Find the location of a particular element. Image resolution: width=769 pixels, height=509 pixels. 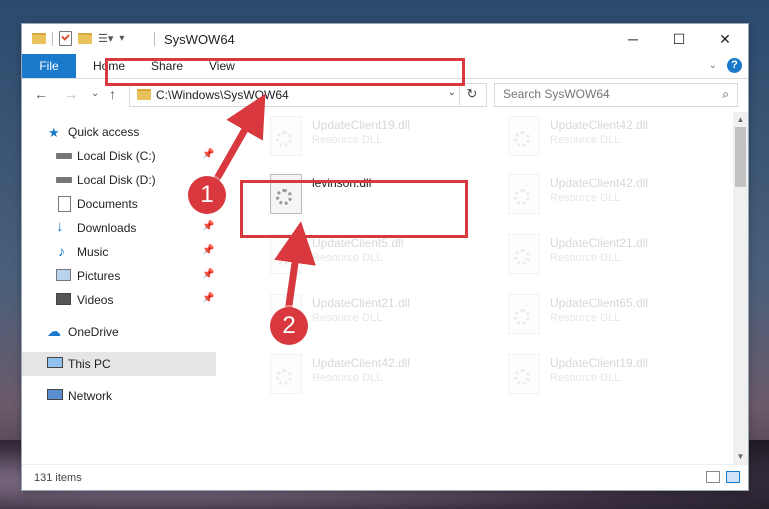

step-2-badge: 2 is located at coordinates (289, 326).